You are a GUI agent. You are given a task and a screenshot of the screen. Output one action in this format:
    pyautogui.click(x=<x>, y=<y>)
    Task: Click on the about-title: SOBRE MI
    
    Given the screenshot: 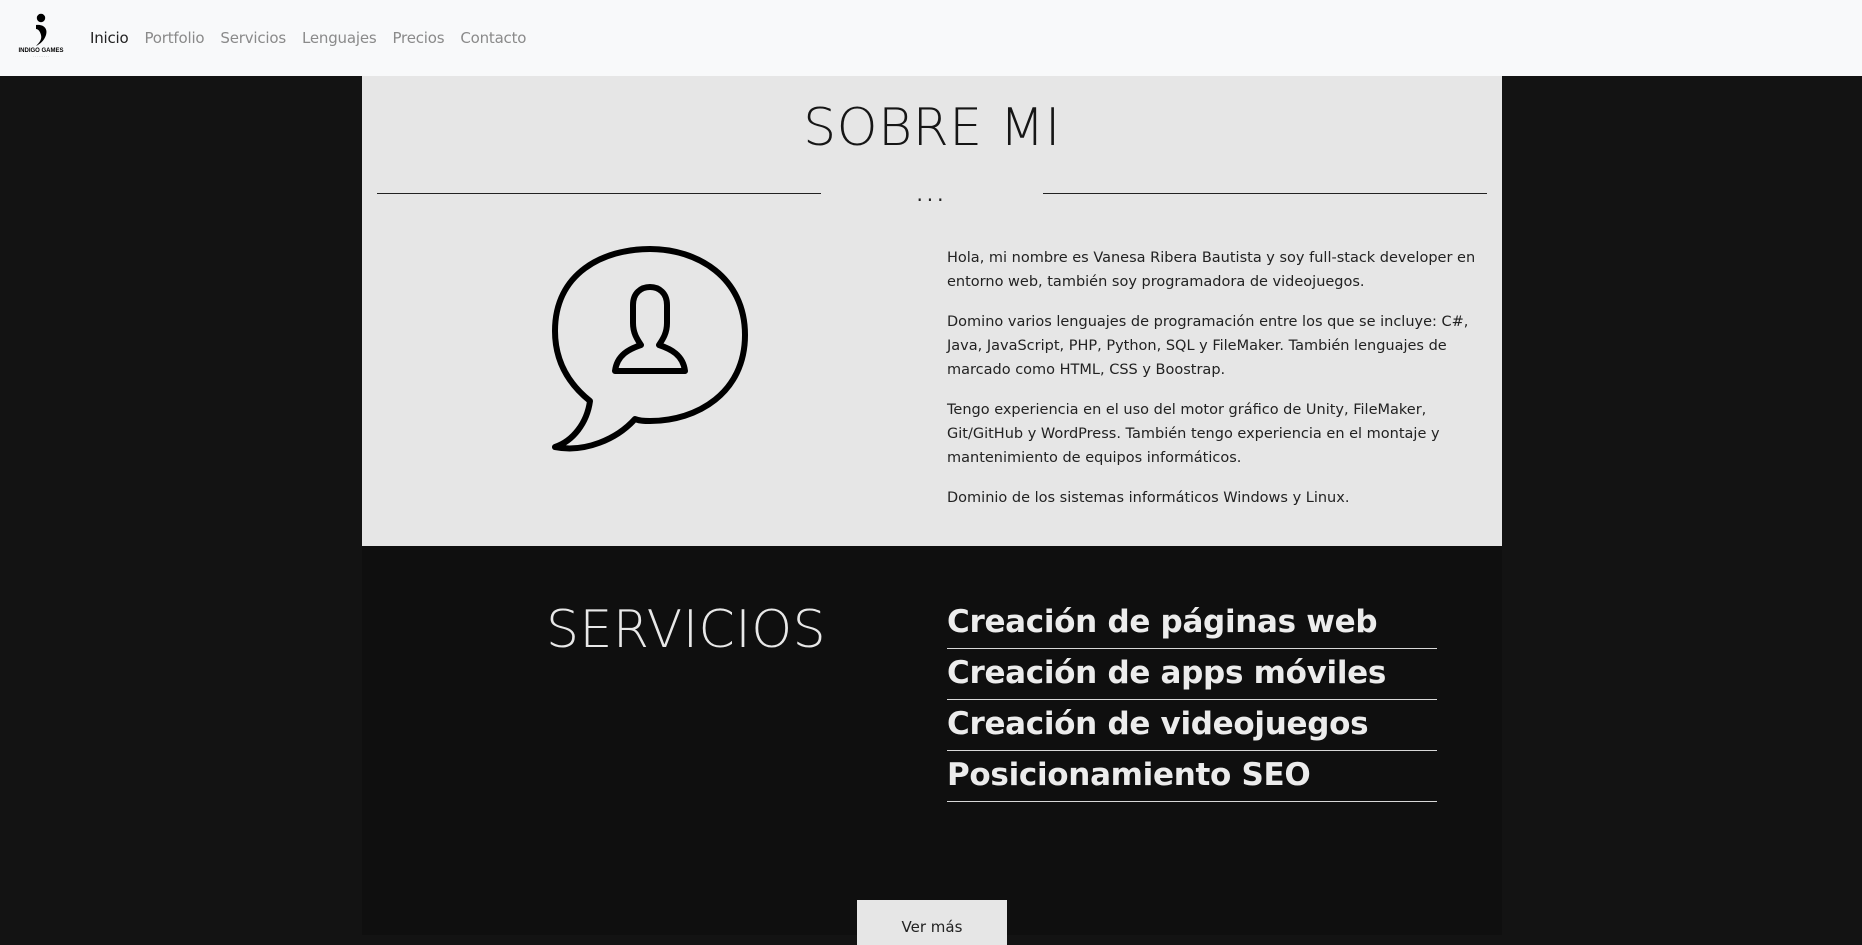 What is the action you would take?
    pyautogui.click(x=932, y=128)
    